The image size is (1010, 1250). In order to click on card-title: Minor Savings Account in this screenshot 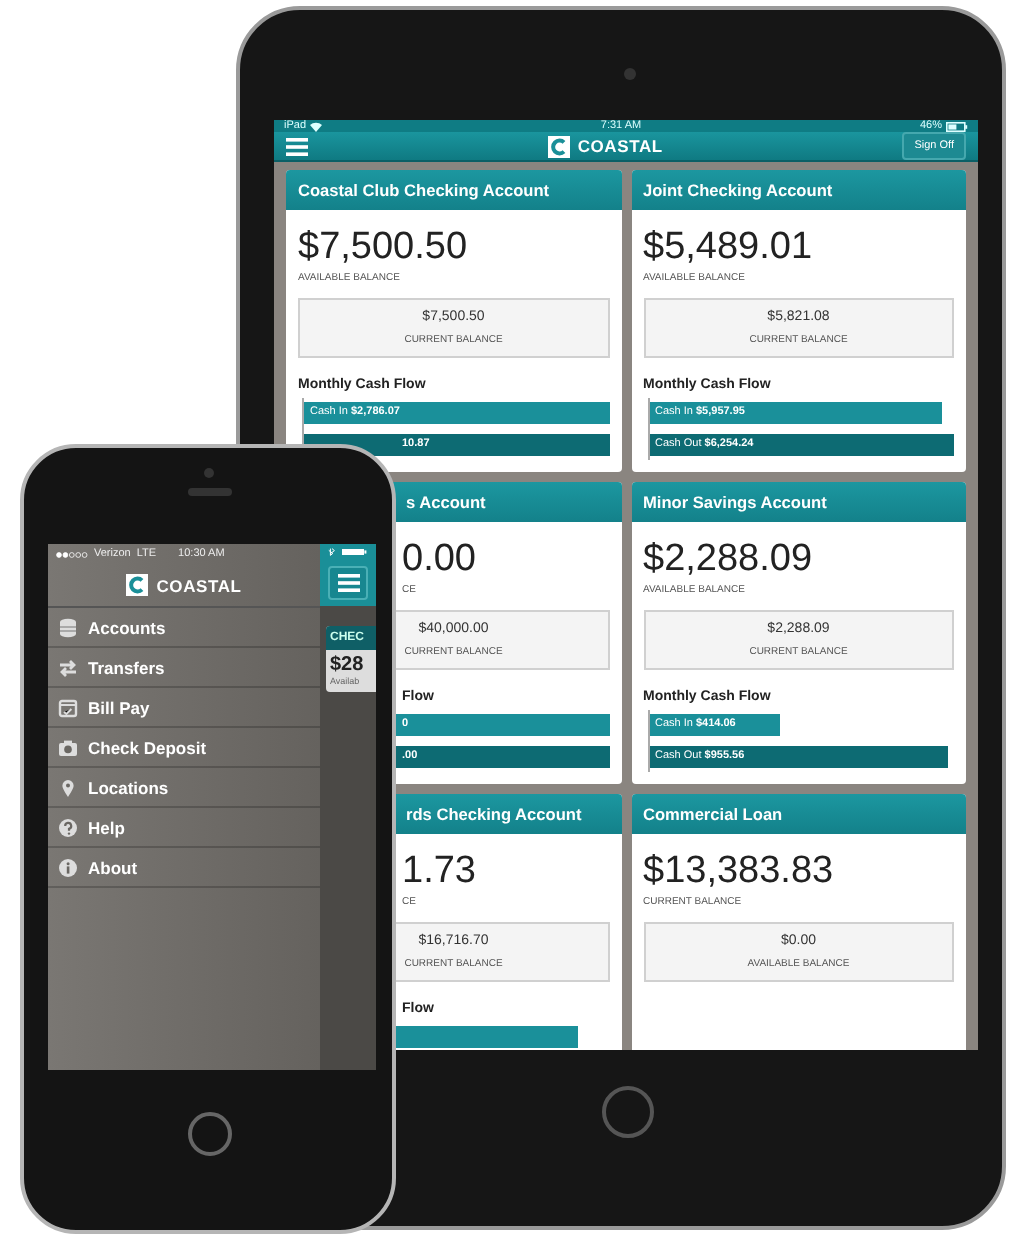, I will do `click(735, 502)`.